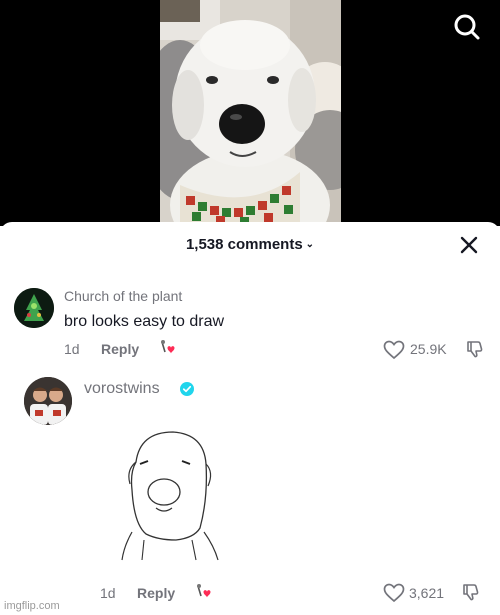 Image resolution: width=500 pixels, height=615 pixels. I want to click on close-icon, so click(469, 245).